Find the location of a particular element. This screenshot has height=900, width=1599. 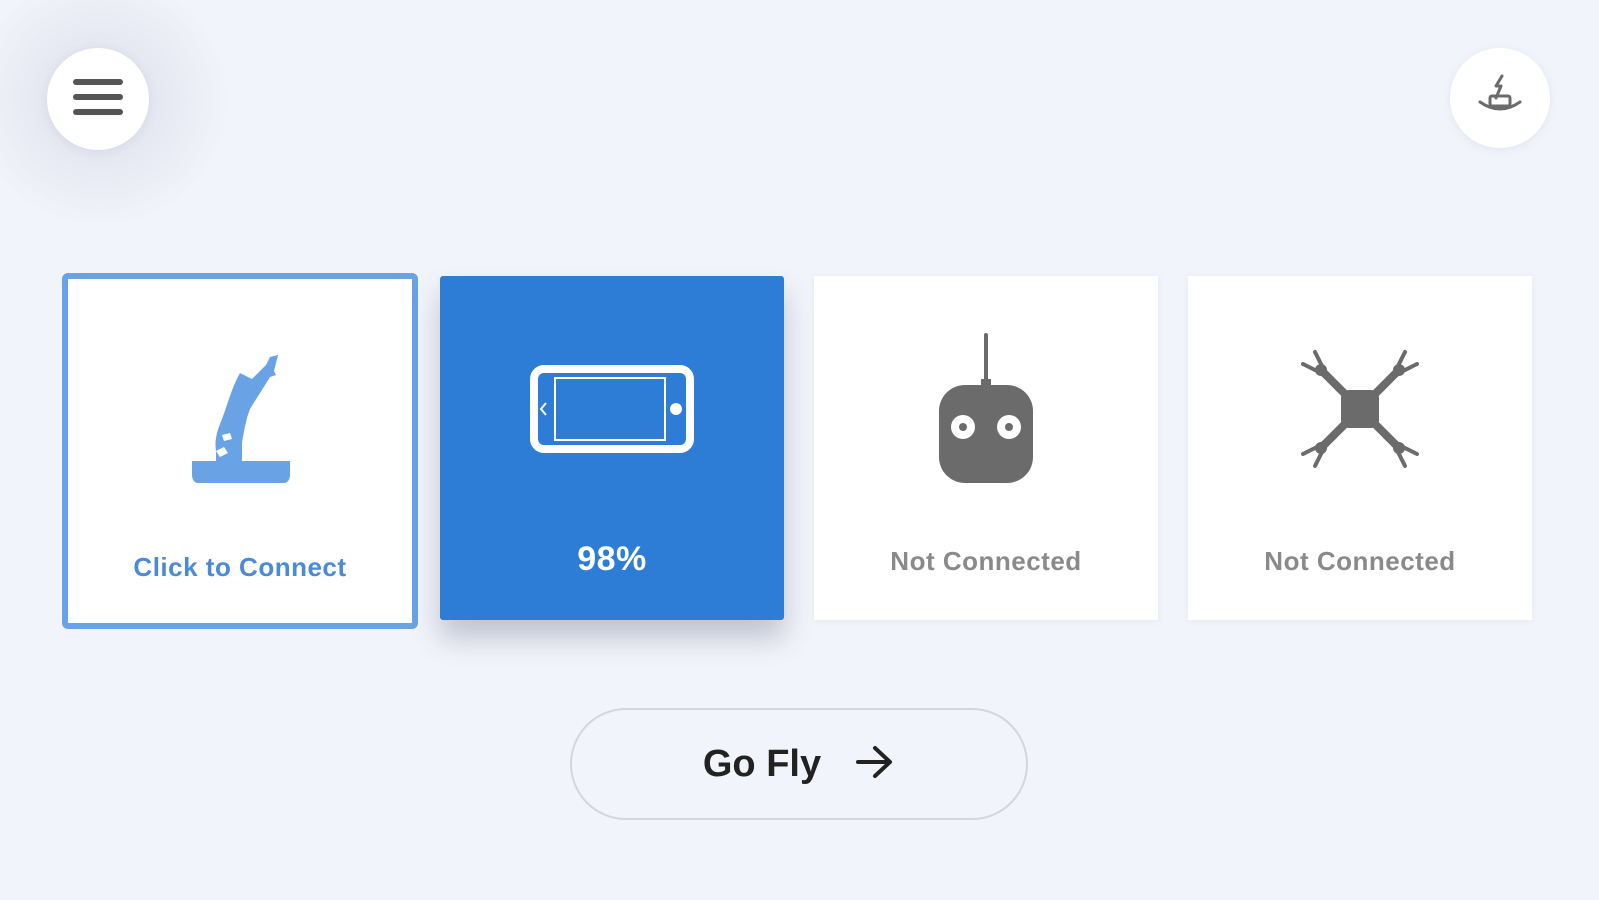

return-home-button is located at coordinates (1500, 98).